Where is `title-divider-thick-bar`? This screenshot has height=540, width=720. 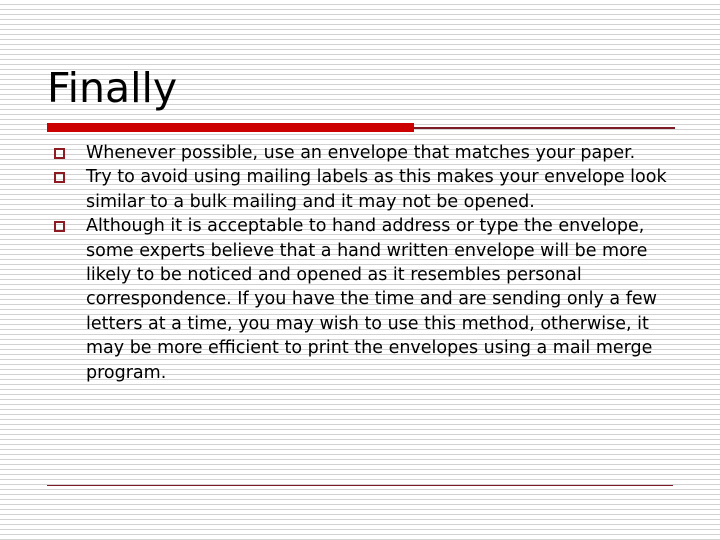 title-divider-thick-bar is located at coordinates (230, 127).